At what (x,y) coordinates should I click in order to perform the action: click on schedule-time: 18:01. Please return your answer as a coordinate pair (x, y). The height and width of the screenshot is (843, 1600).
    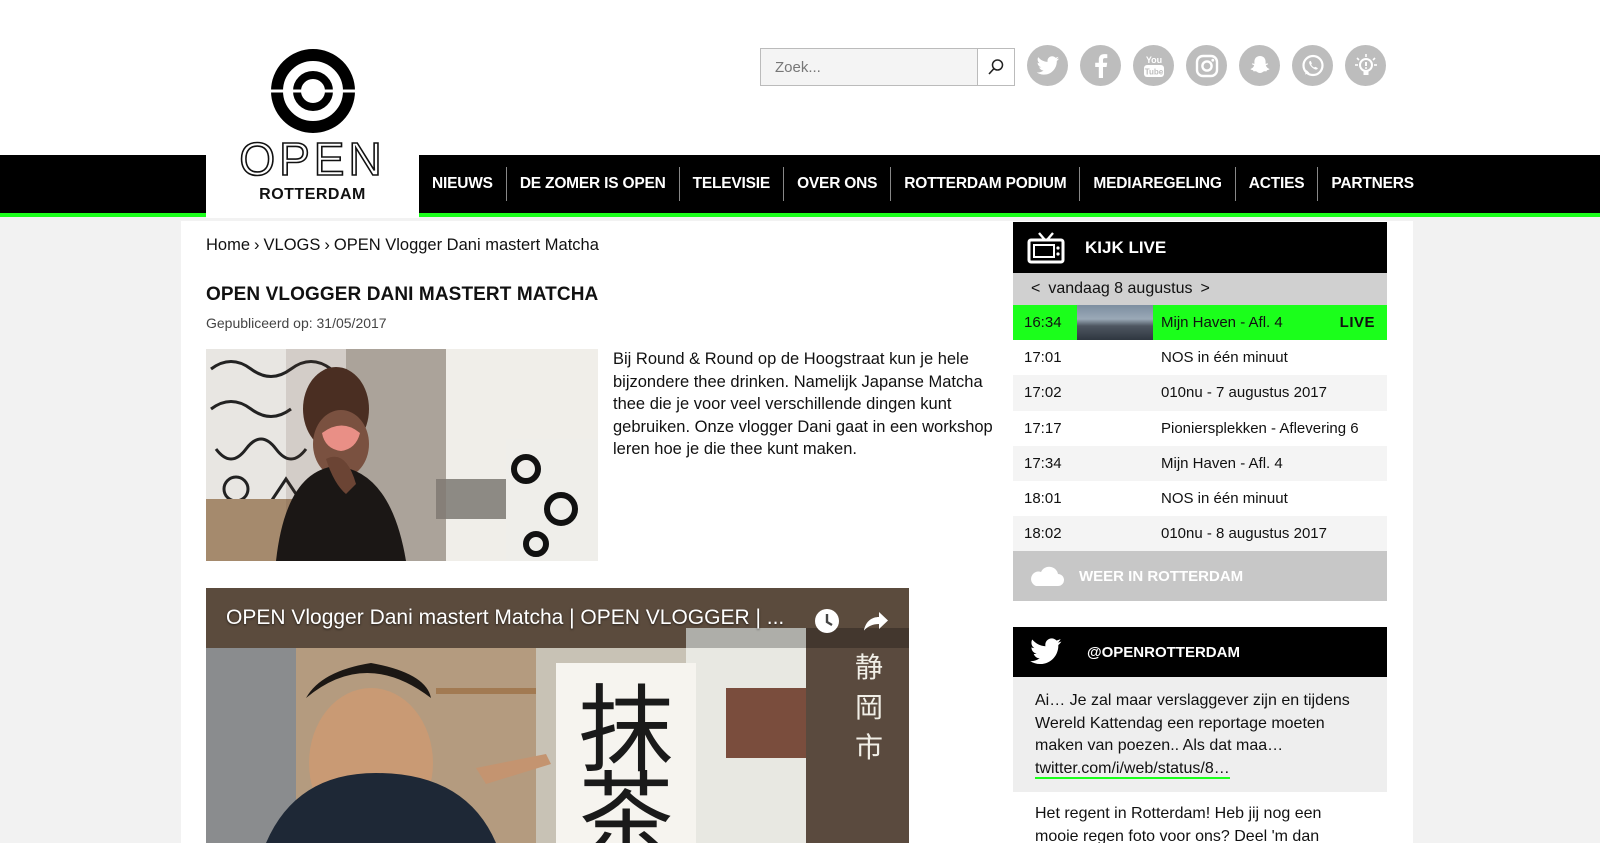
    Looking at the image, I should click on (1043, 499).